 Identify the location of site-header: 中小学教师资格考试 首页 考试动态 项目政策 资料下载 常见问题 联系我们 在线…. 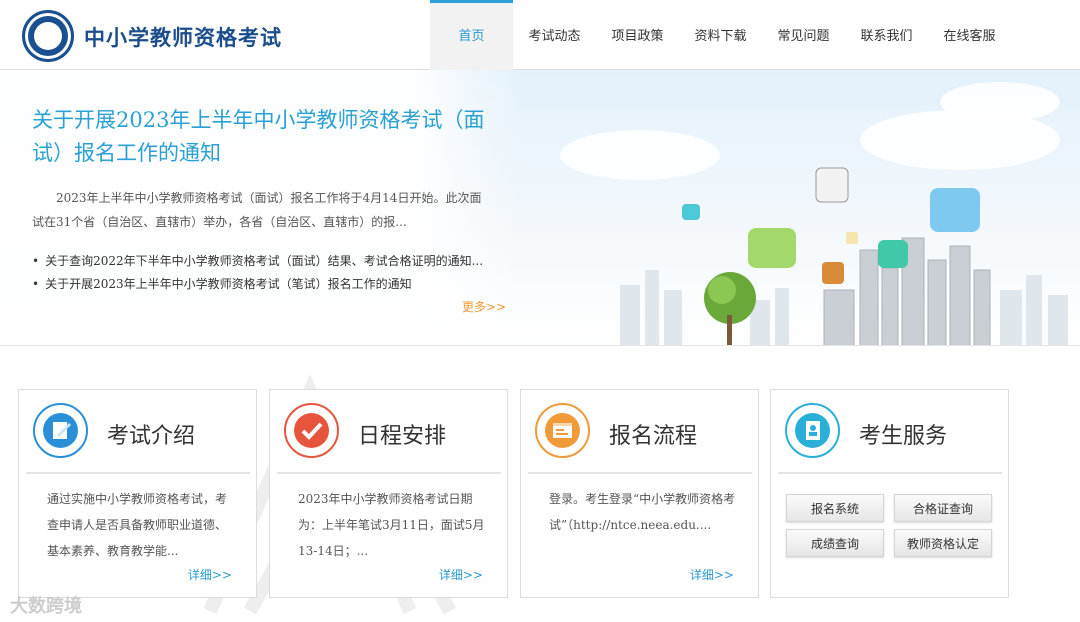
(540, 35).